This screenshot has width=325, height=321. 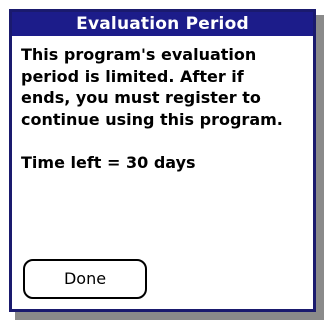 What do you see at coordinates (162, 24) in the screenshot?
I see `dialog-title: Evaluation Period` at bounding box center [162, 24].